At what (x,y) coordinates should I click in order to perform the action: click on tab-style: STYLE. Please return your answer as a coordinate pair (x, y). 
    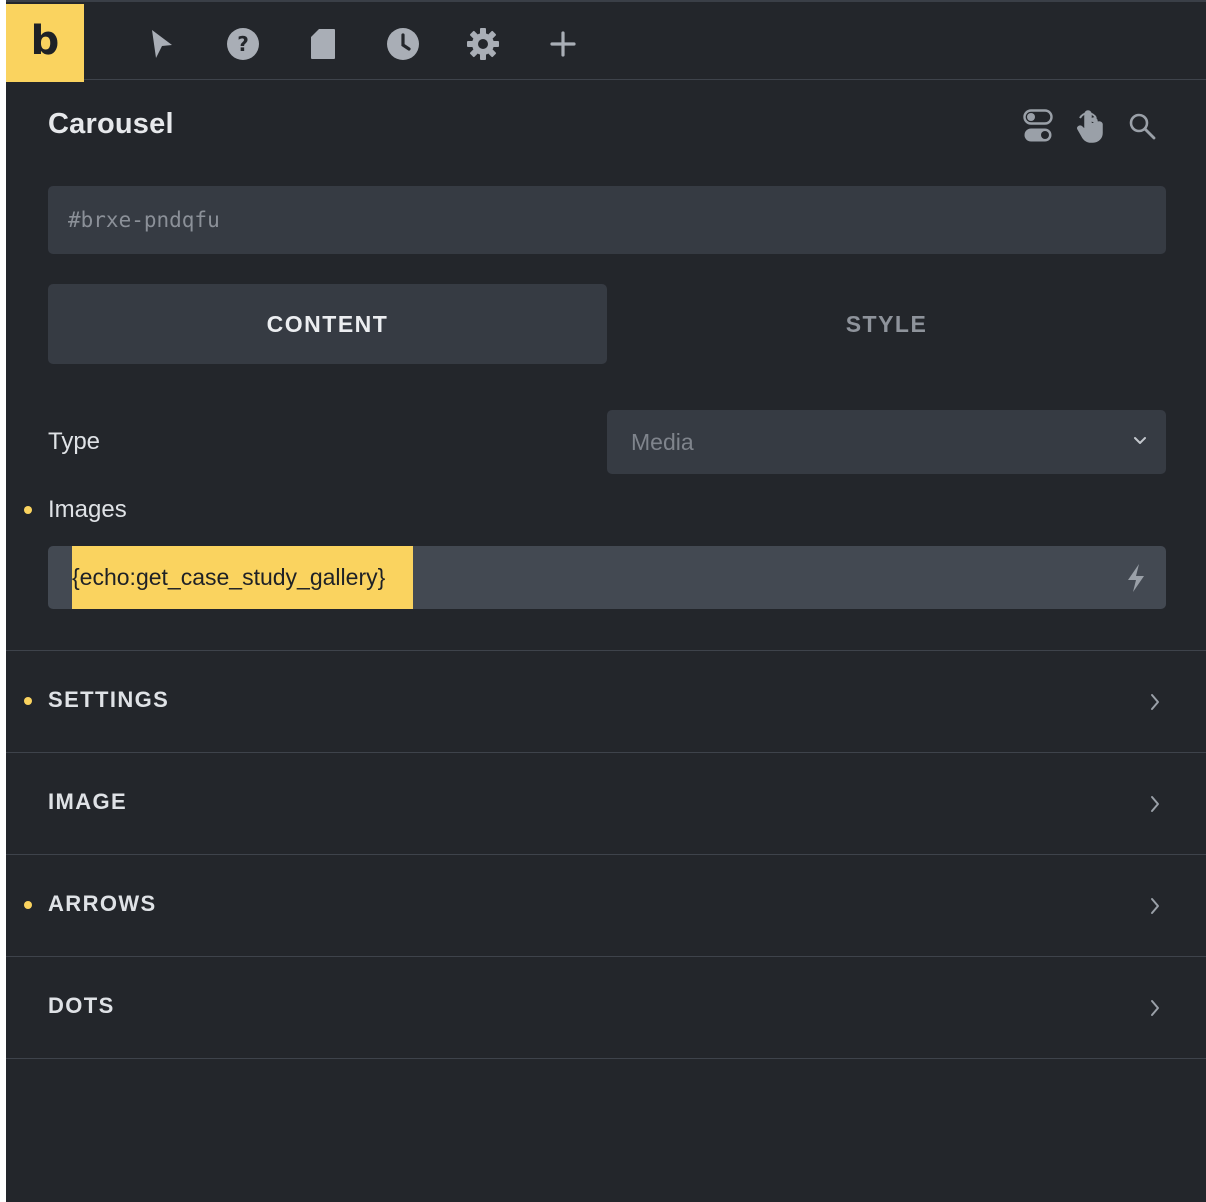
    Looking at the image, I should click on (886, 324).